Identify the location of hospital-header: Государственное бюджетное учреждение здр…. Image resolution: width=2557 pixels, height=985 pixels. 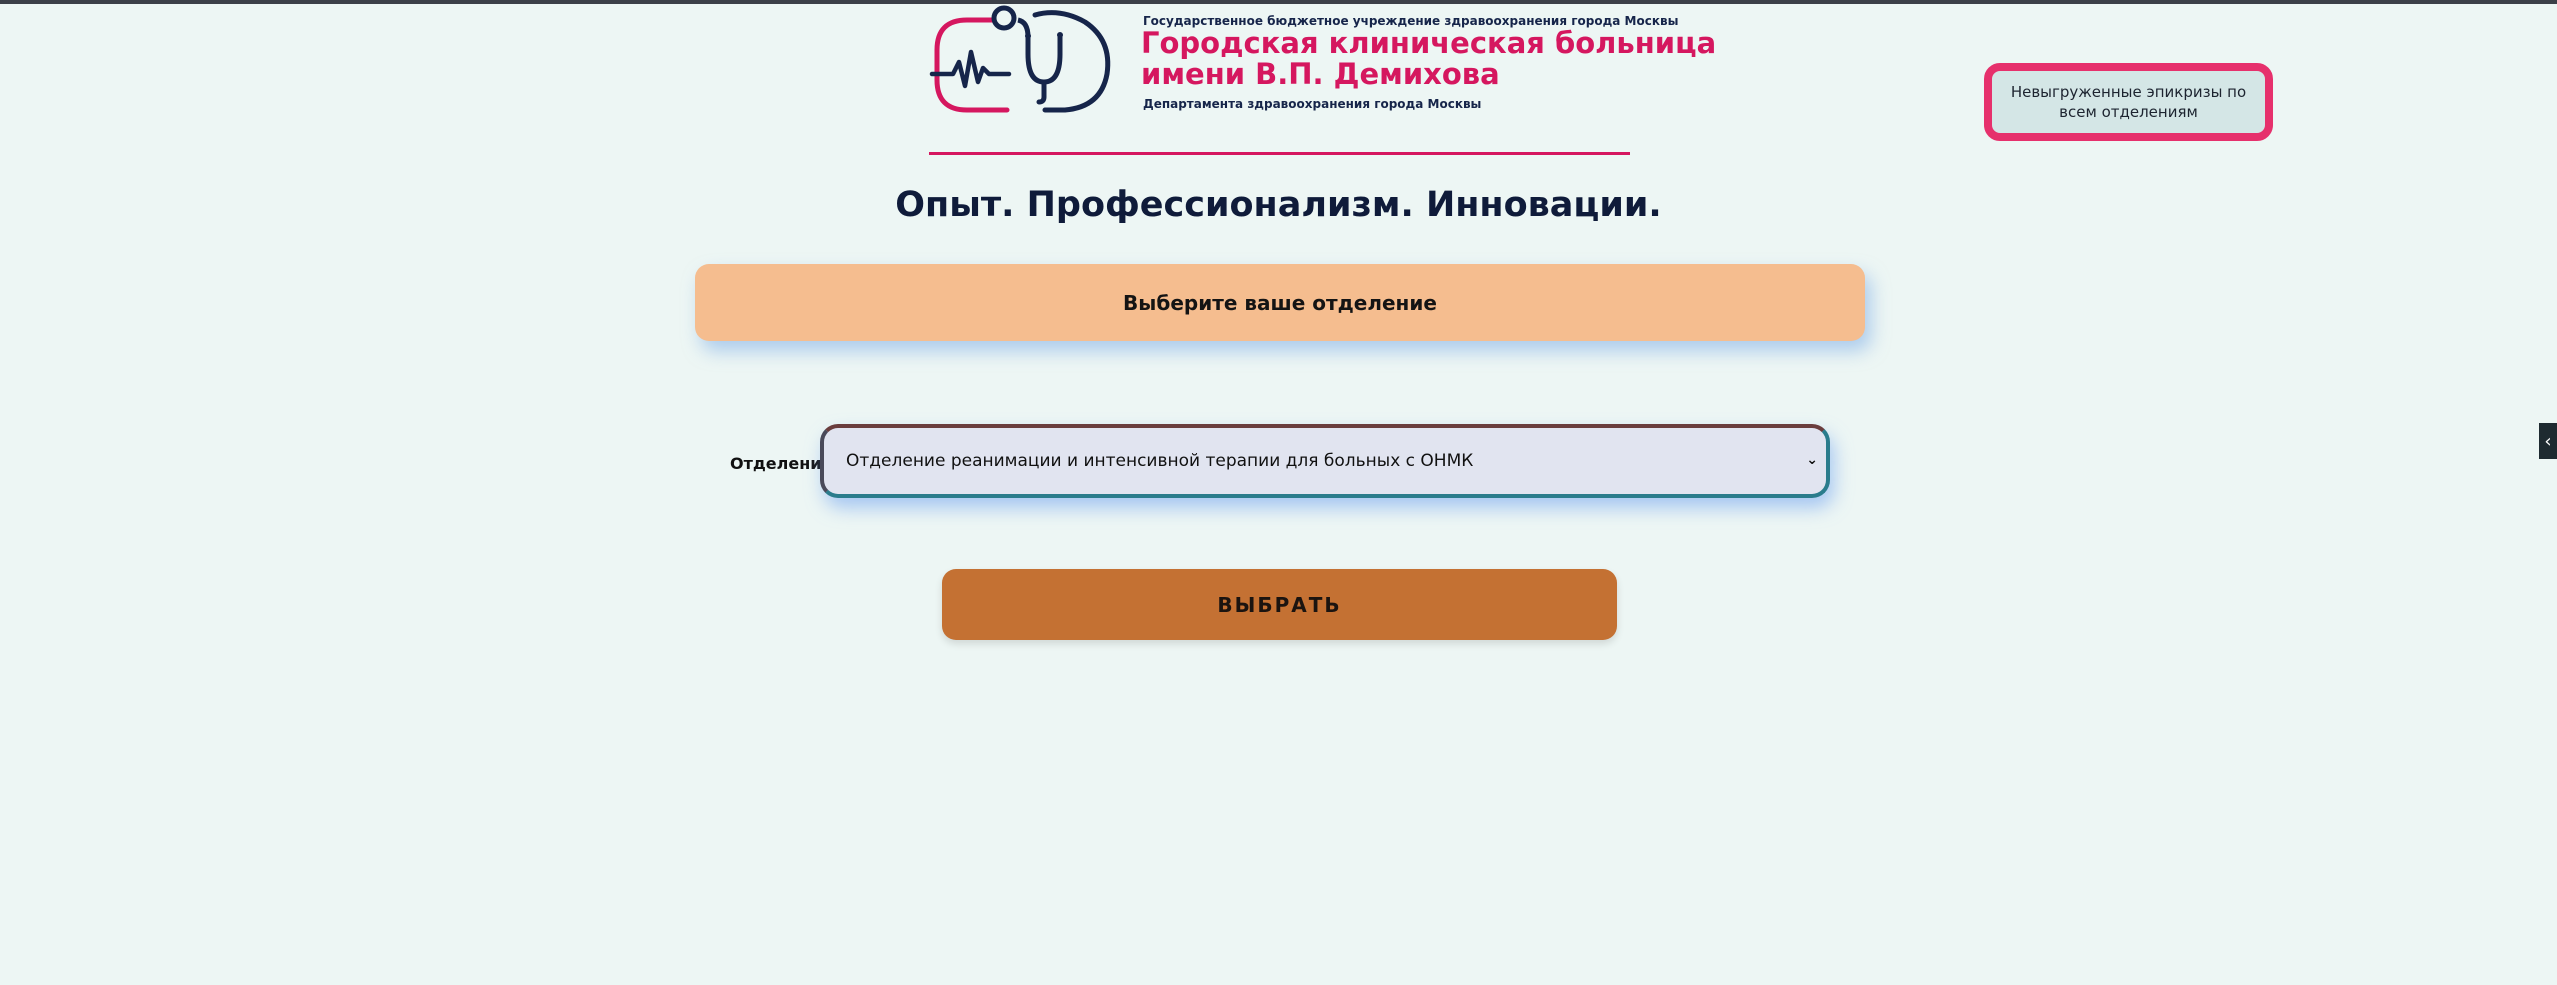
(1320, 59).